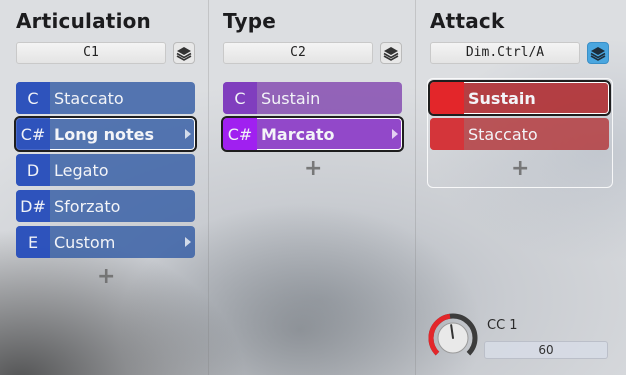  I want to click on type-add-button: +, so click(313, 168).